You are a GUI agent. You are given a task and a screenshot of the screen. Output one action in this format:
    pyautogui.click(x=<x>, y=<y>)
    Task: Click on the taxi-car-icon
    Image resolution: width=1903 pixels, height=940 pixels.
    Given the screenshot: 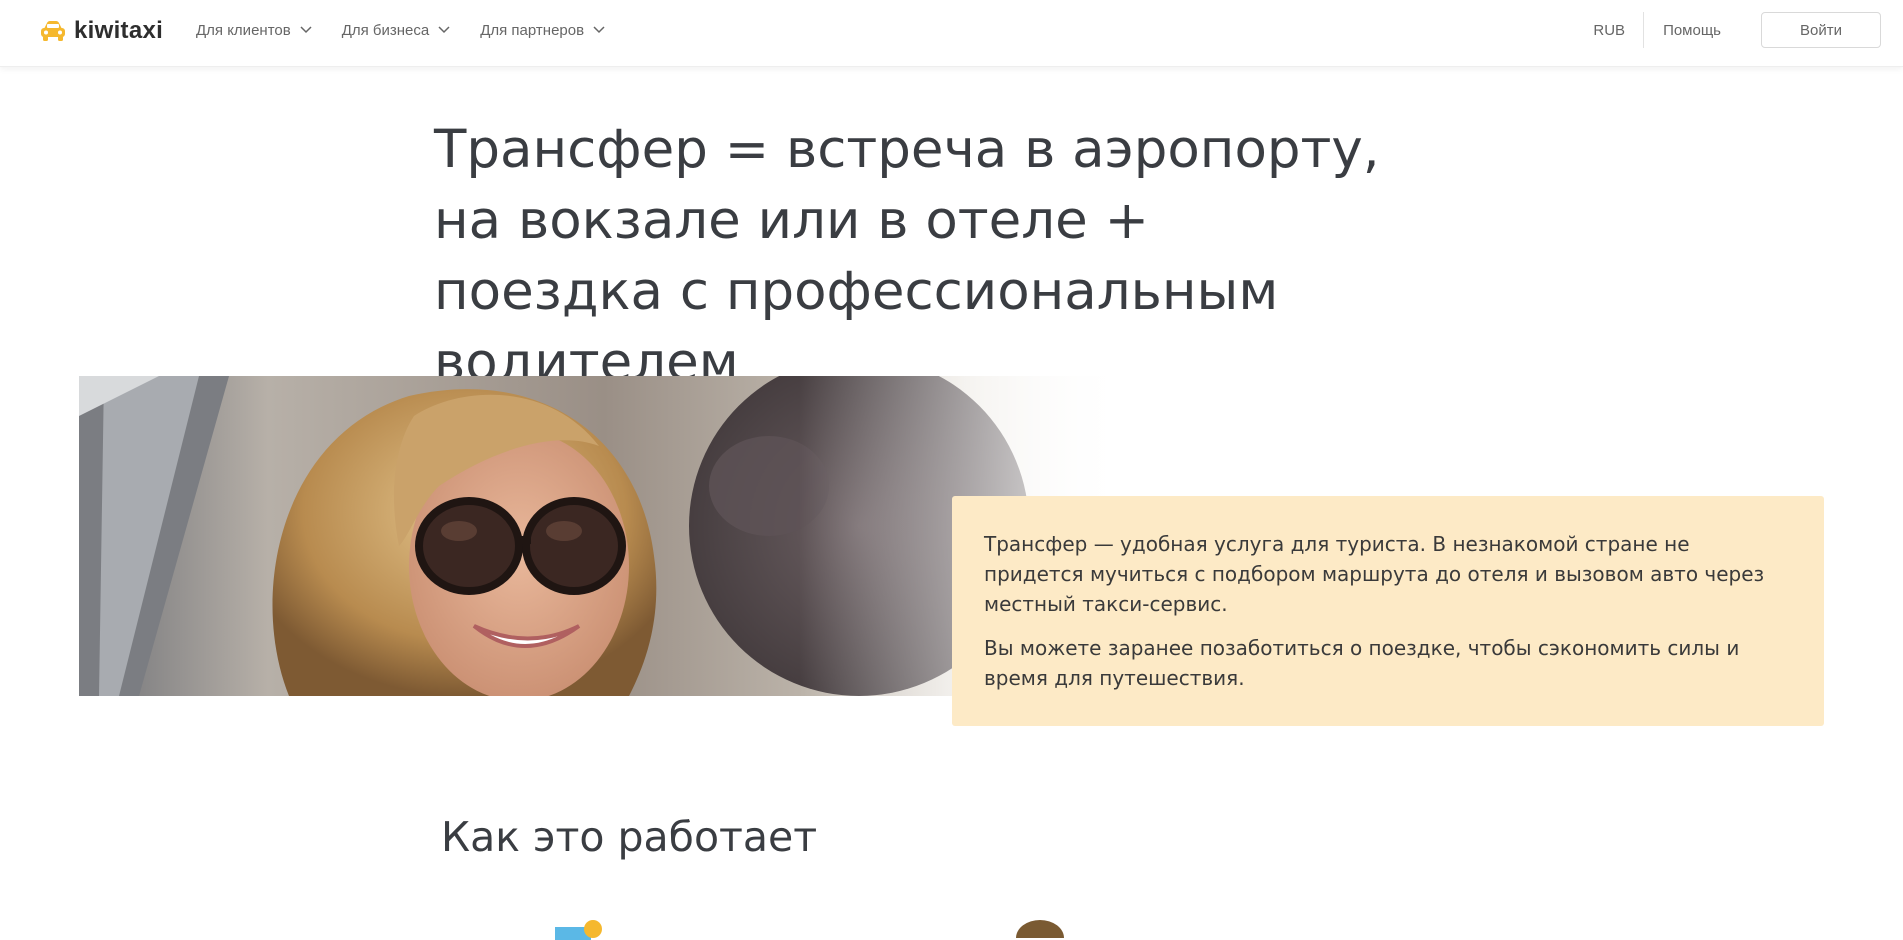 What is the action you would take?
    pyautogui.click(x=53, y=31)
    